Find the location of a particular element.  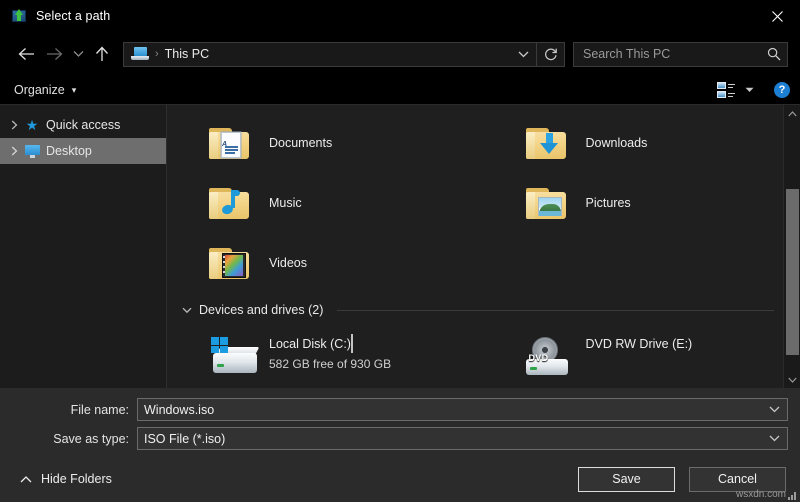

window-controls is located at coordinates (777, 16).